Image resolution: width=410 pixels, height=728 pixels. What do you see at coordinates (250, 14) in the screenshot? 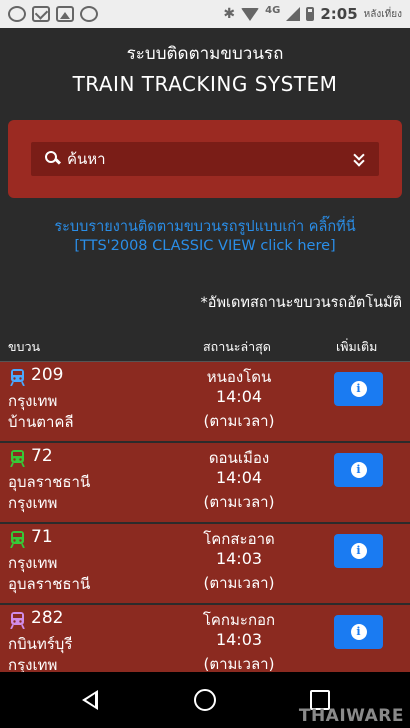
I see `wifi-icon` at bounding box center [250, 14].